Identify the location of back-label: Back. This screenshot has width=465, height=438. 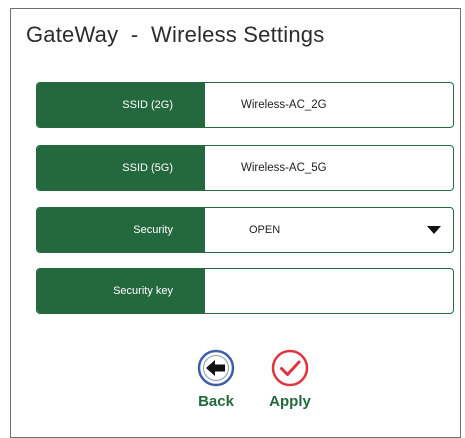
(216, 401).